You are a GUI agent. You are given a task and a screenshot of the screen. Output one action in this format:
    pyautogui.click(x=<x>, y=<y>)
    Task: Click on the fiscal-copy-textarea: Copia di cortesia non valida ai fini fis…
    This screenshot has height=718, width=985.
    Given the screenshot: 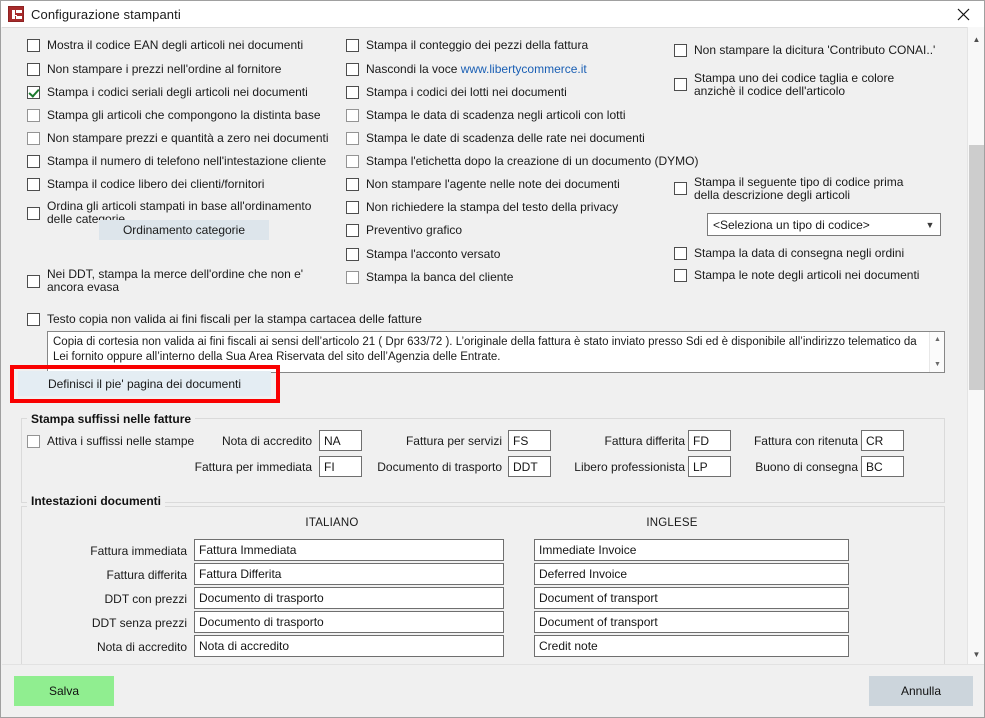 What is the action you would take?
    pyautogui.click(x=496, y=352)
    